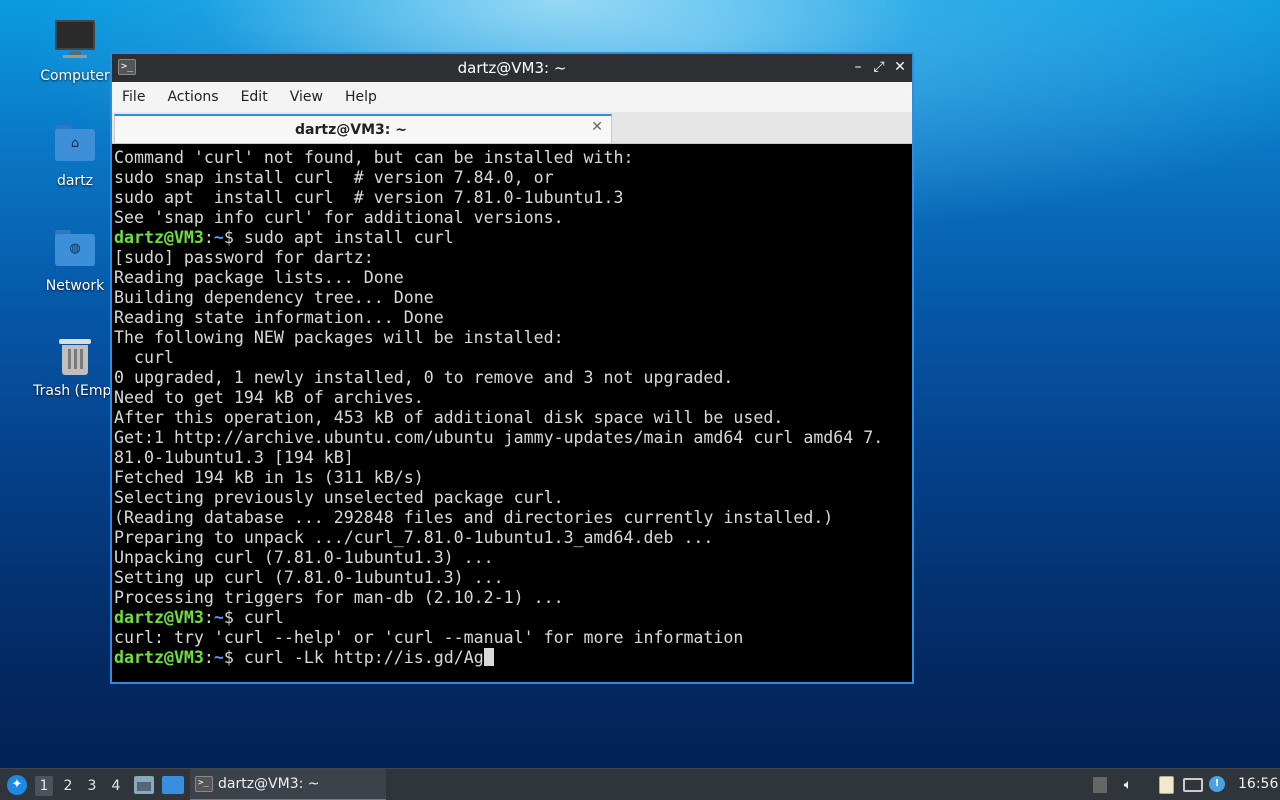 Image resolution: width=1280 pixels, height=800 pixels. I want to click on eject-icon, so click(1100, 785).